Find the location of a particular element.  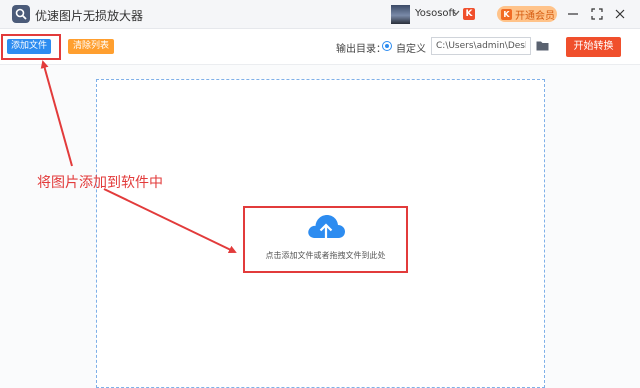

annotation-arrow-up is located at coordinates (56, 113).